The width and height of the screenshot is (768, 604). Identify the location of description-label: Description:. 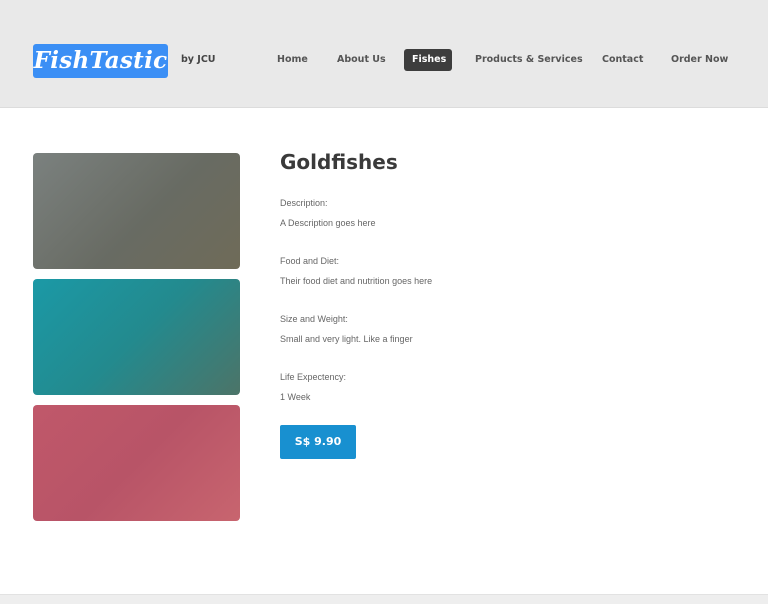
(304, 203).